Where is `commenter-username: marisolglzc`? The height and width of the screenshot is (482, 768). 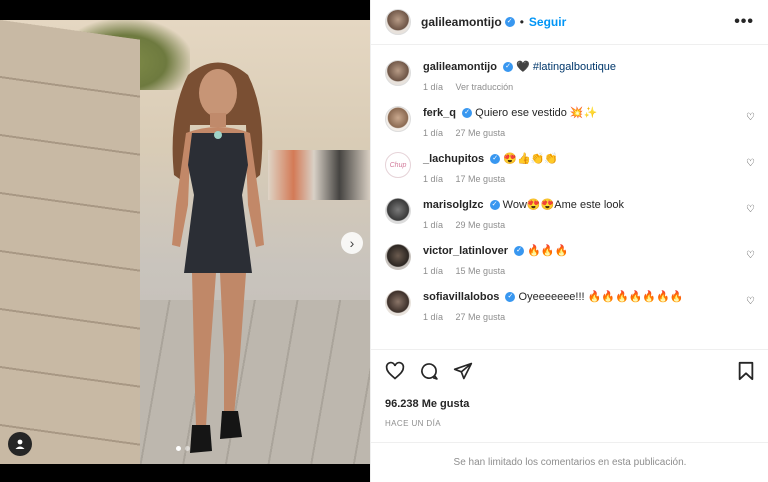
commenter-username: marisolglzc is located at coordinates (453, 205).